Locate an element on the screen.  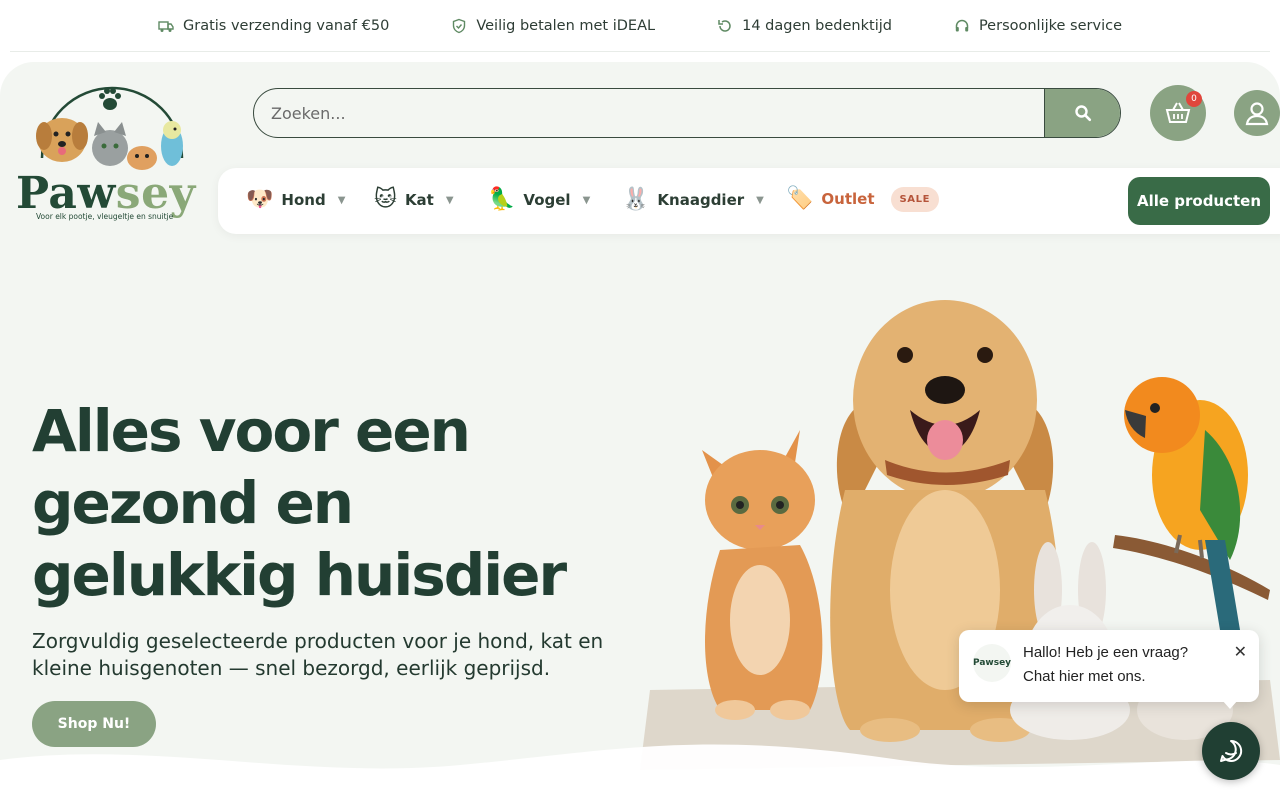
nav-item-kat-label: Kat is located at coordinates (419, 200).